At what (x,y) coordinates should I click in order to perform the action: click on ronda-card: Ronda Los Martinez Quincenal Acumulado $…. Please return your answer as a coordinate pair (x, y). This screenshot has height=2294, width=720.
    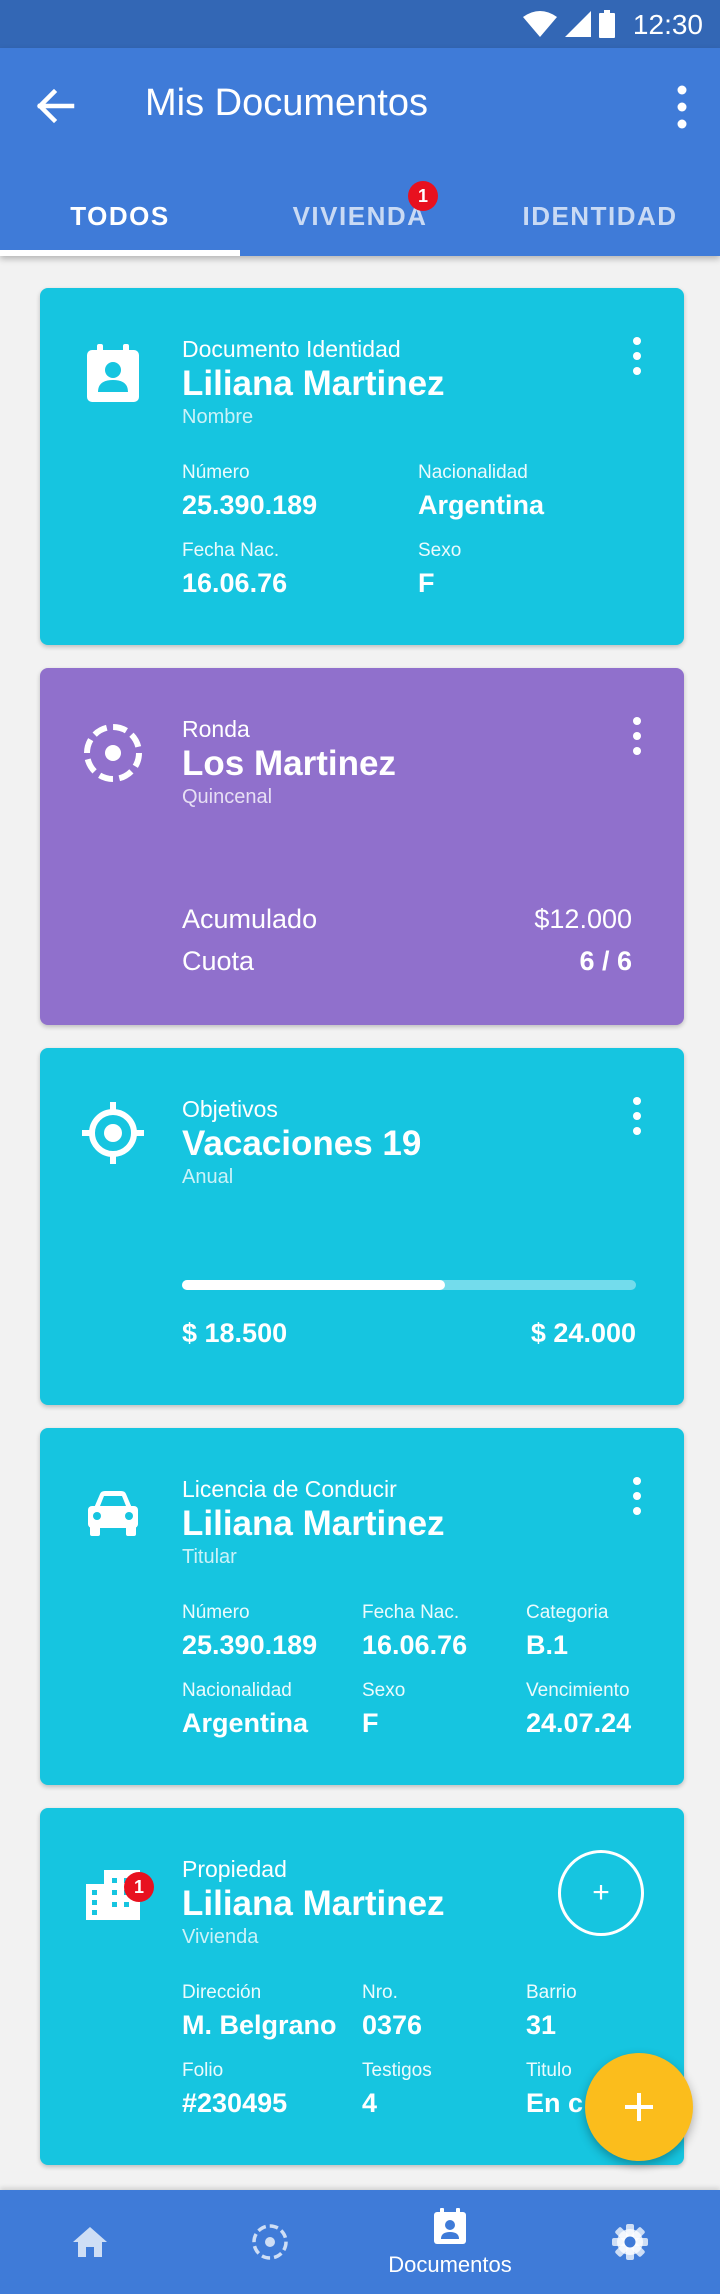
    Looking at the image, I should click on (362, 846).